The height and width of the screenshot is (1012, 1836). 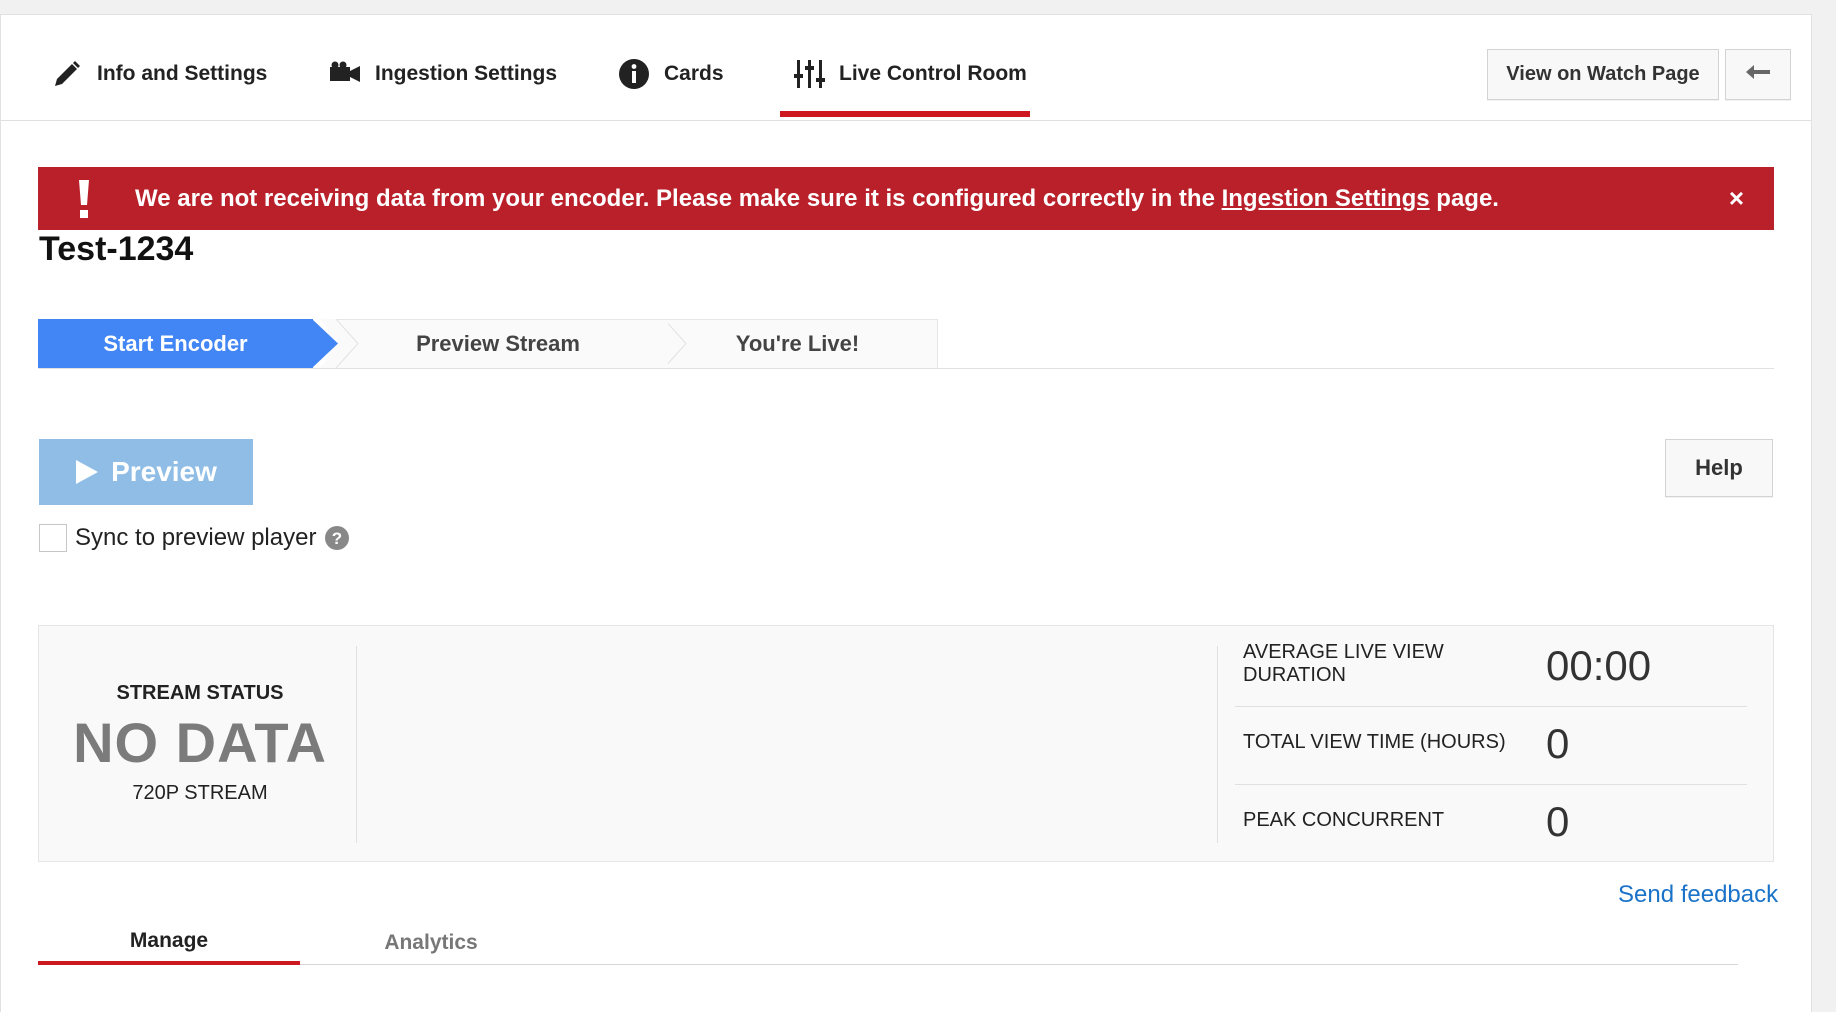 I want to click on pencil-icon, so click(x=67, y=74).